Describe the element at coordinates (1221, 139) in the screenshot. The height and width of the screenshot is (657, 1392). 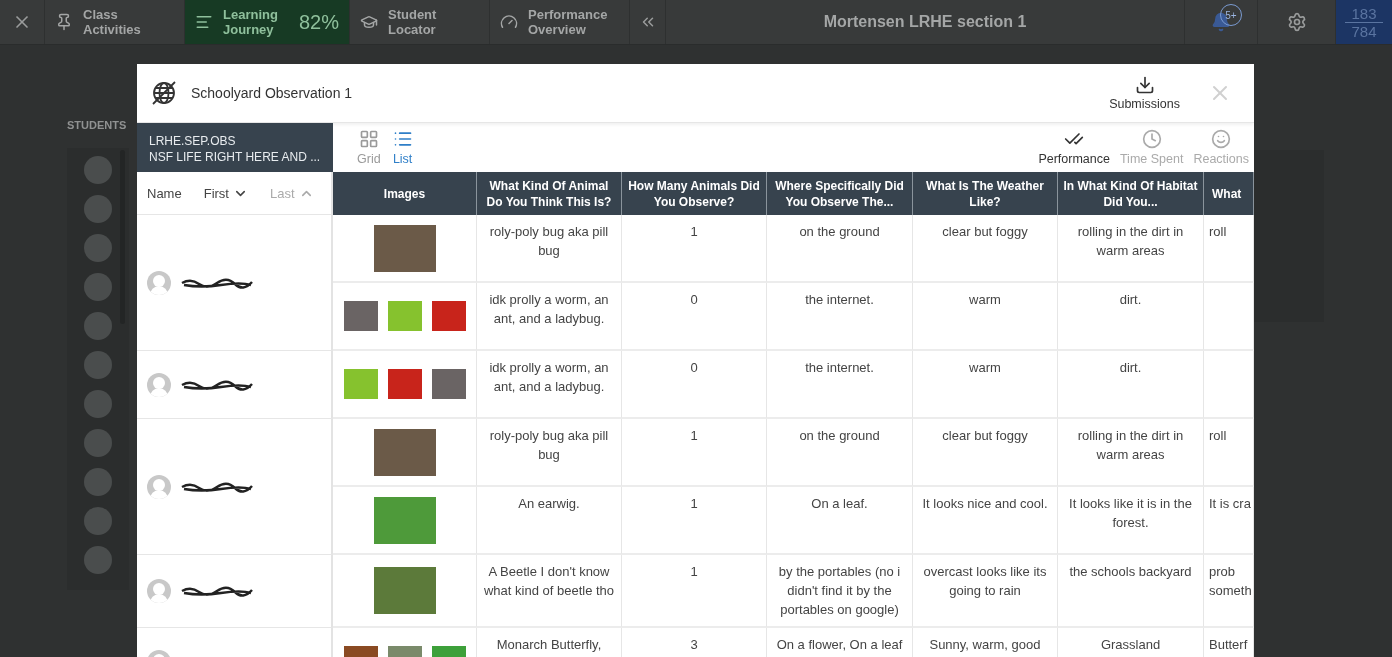
I see `smiley-icon` at that location.